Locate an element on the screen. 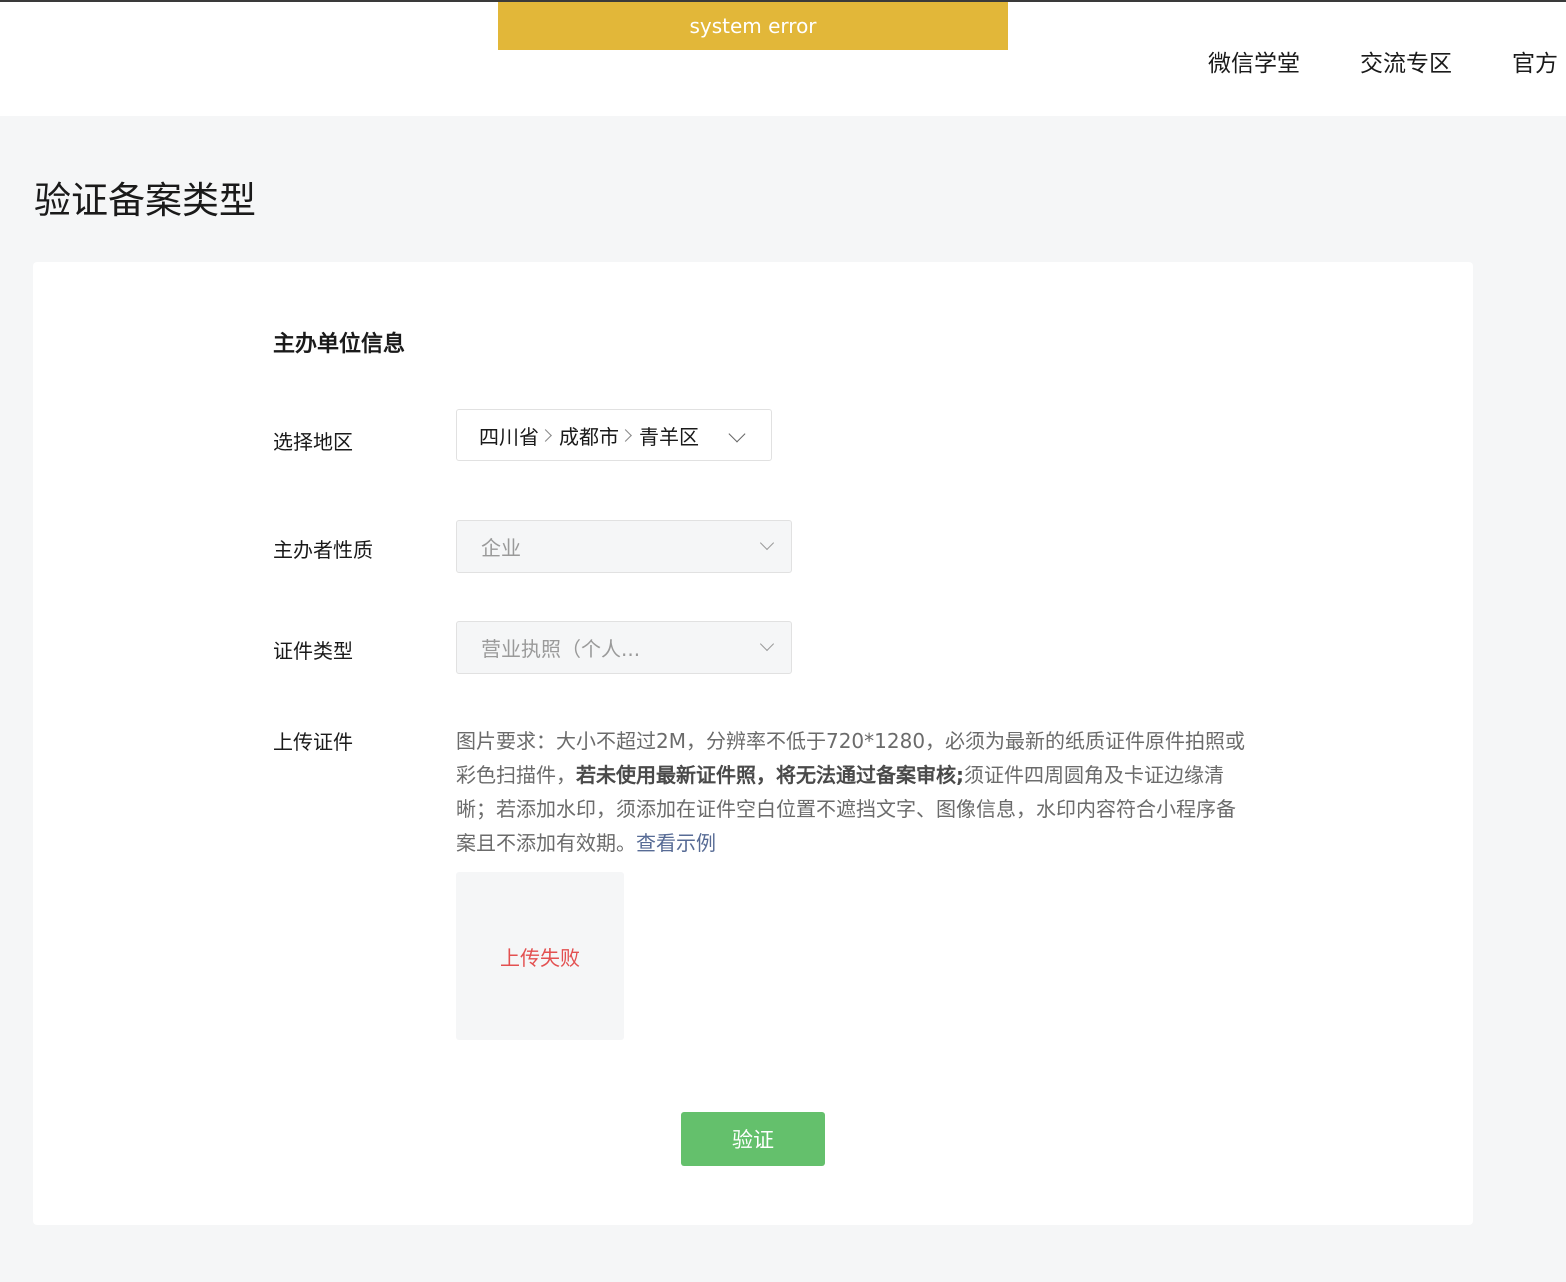 The image size is (1566, 1282). upload-box: 上传失败 is located at coordinates (540, 956).